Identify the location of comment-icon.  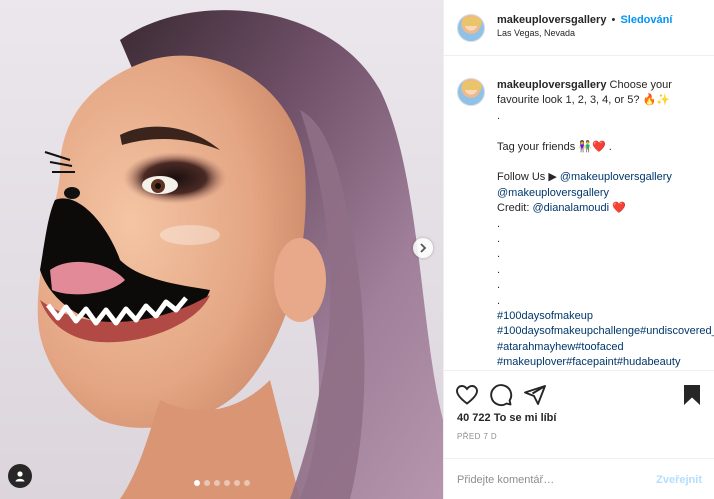
(501, 395).